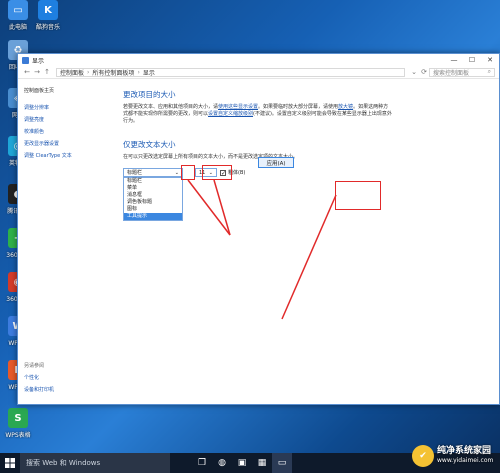 The image size is (500, 473). What do you see at coordinates (242, 463) in the screenshot?
I see `media-player-icon: ▣` at bounding box center [242, 463].